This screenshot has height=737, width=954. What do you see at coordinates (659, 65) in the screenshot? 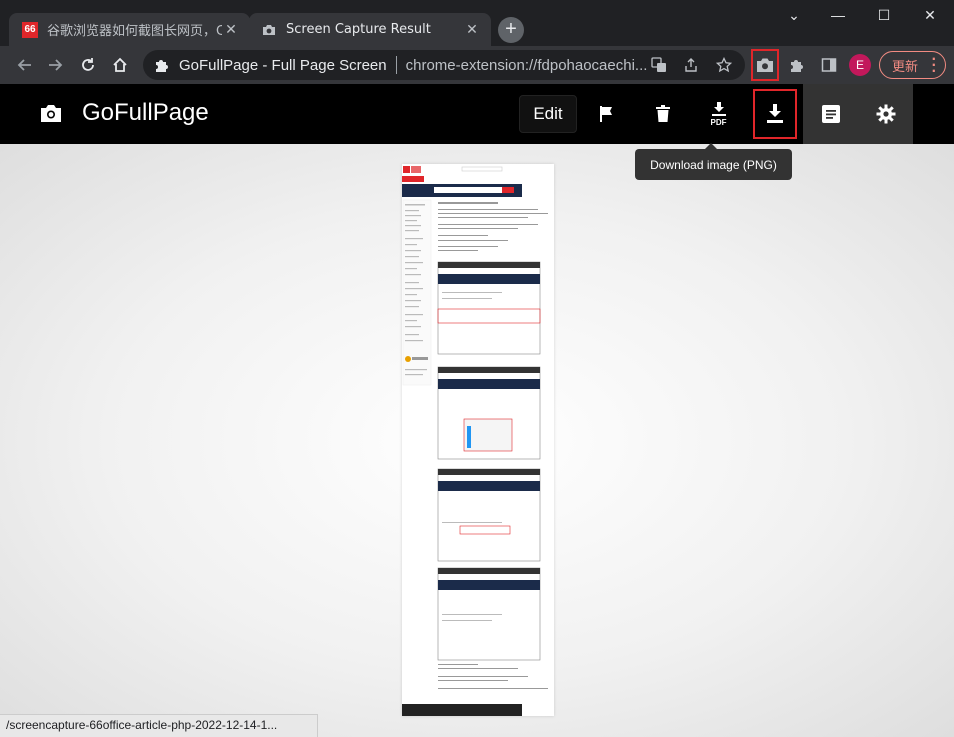
I see `translate-icon` at bounding box center [659, 65].